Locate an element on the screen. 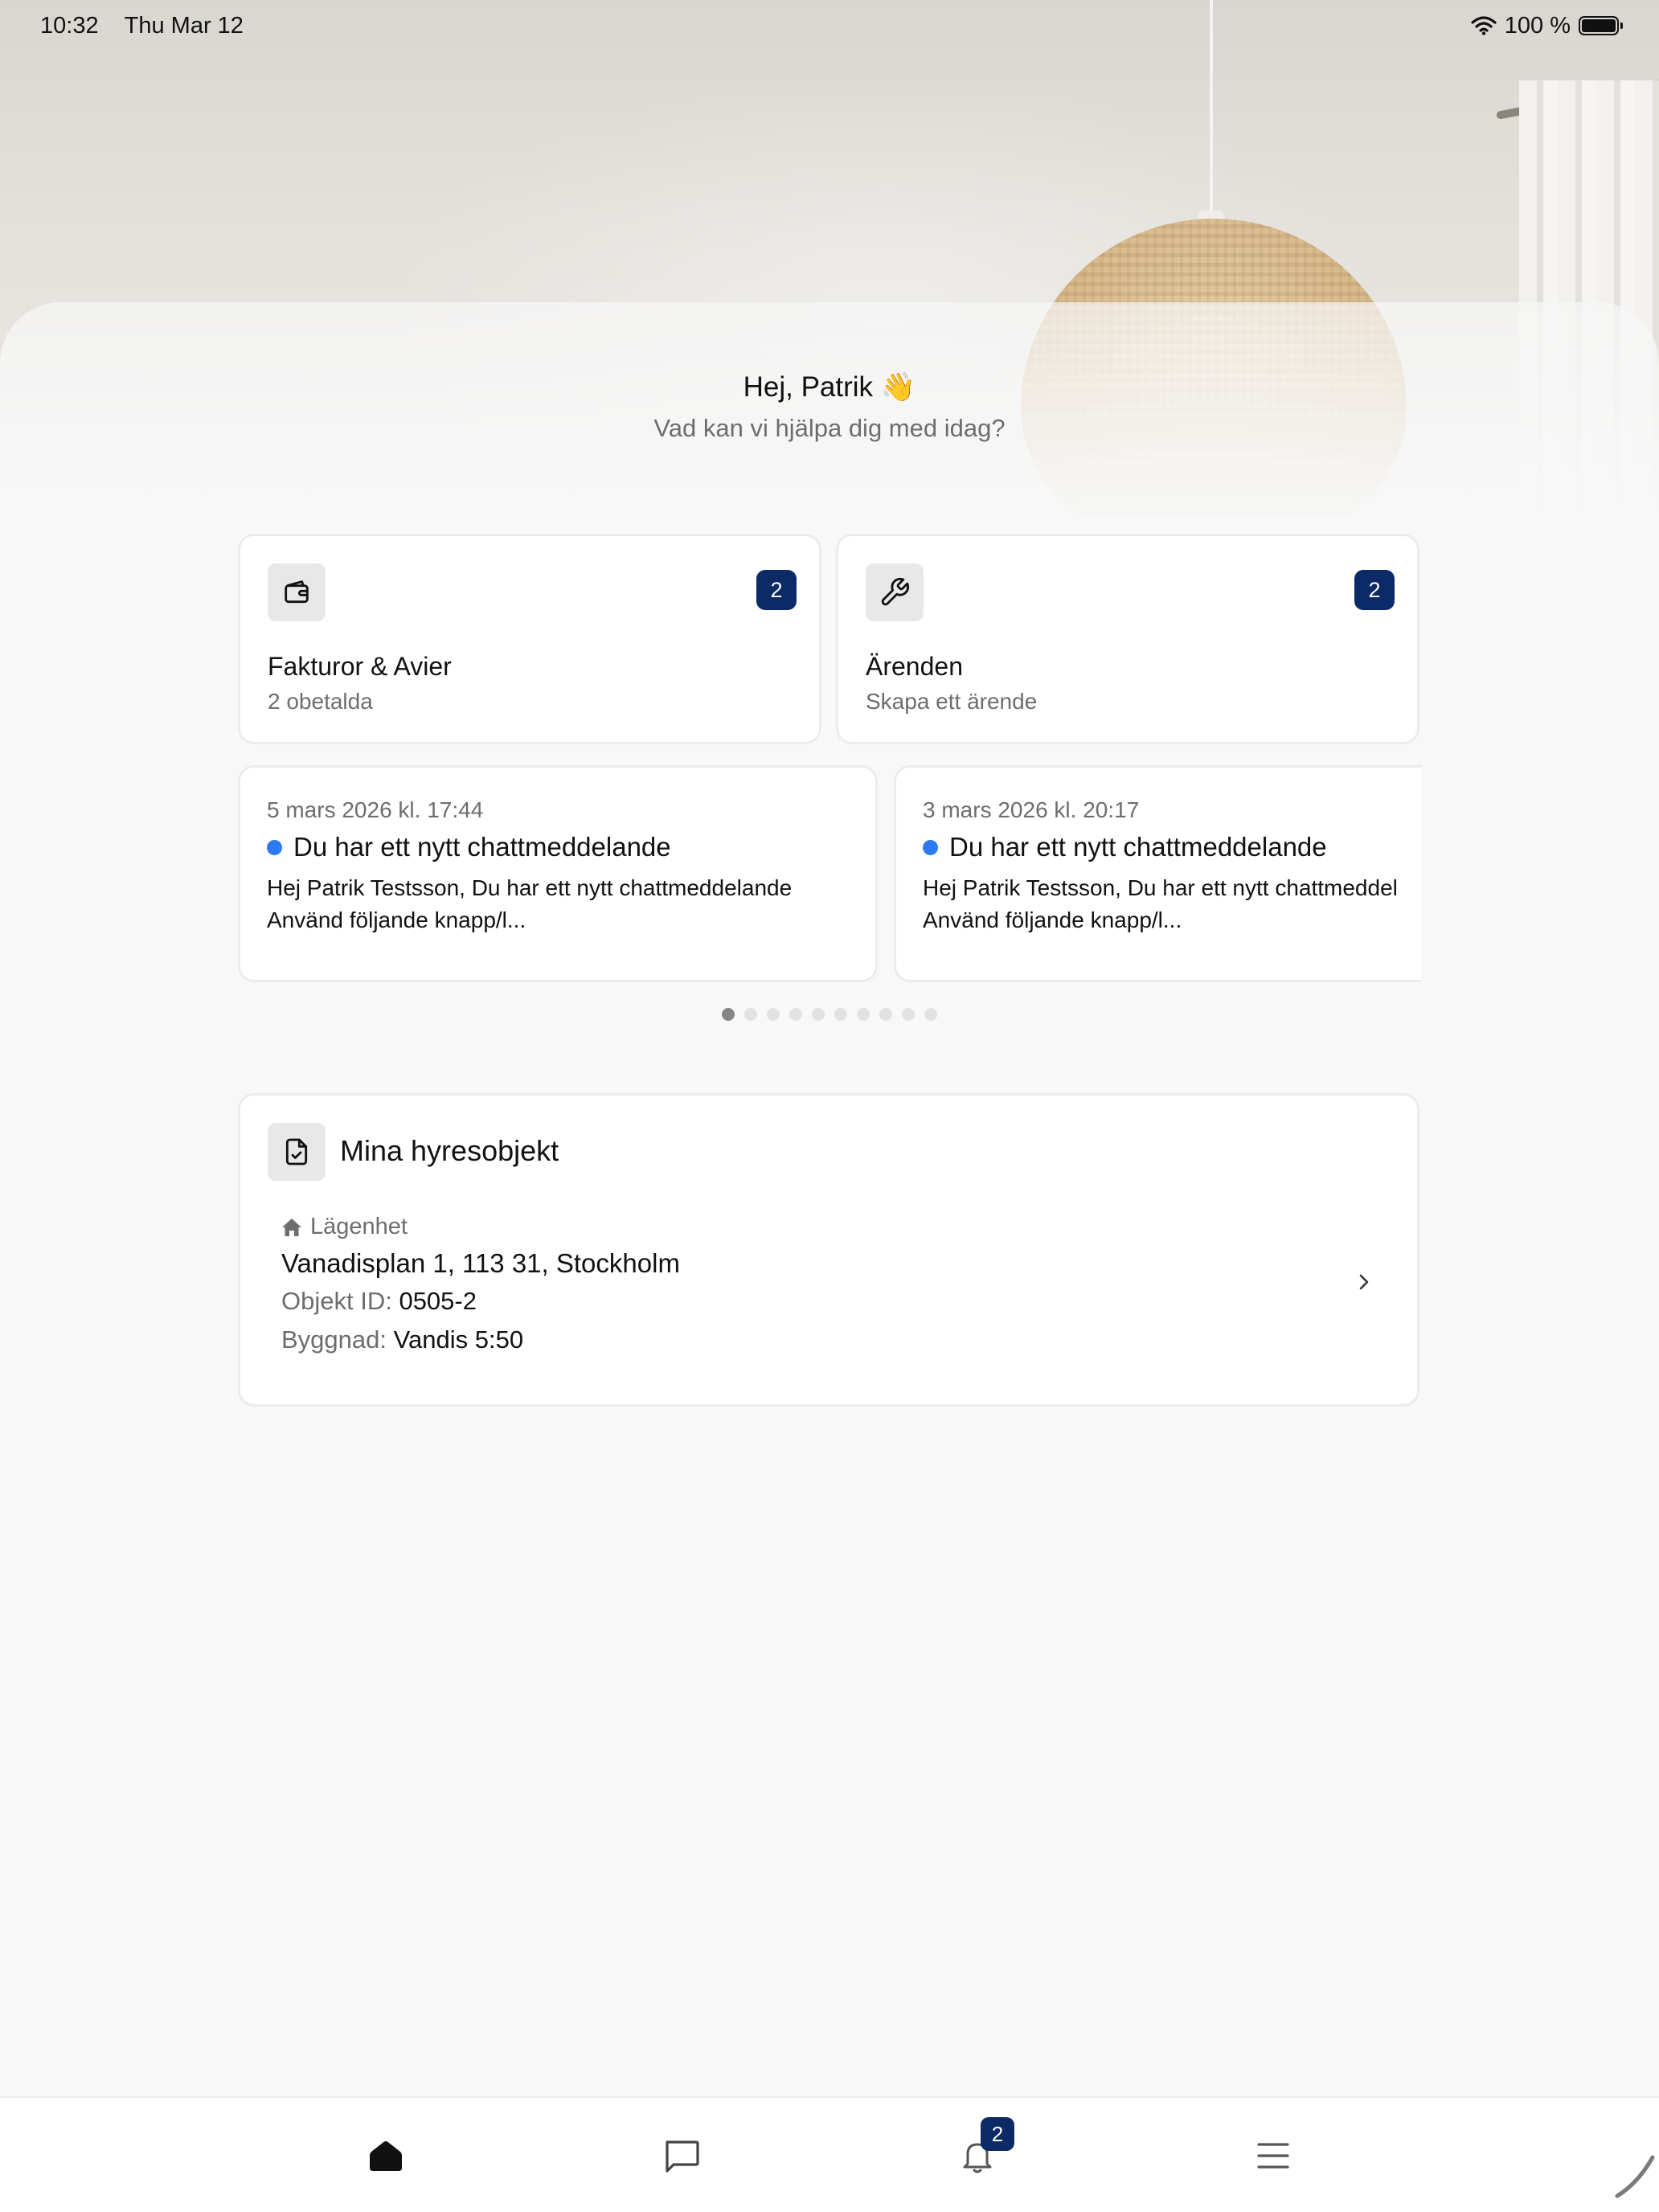 The height and width of the screenshot is (2212, 1659). chat-icon is located at coordinates (682, 2156).